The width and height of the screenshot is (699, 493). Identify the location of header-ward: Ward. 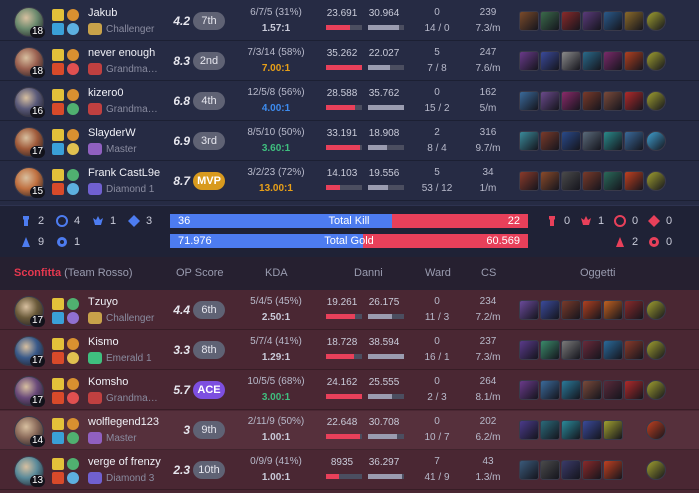
(438, 273).